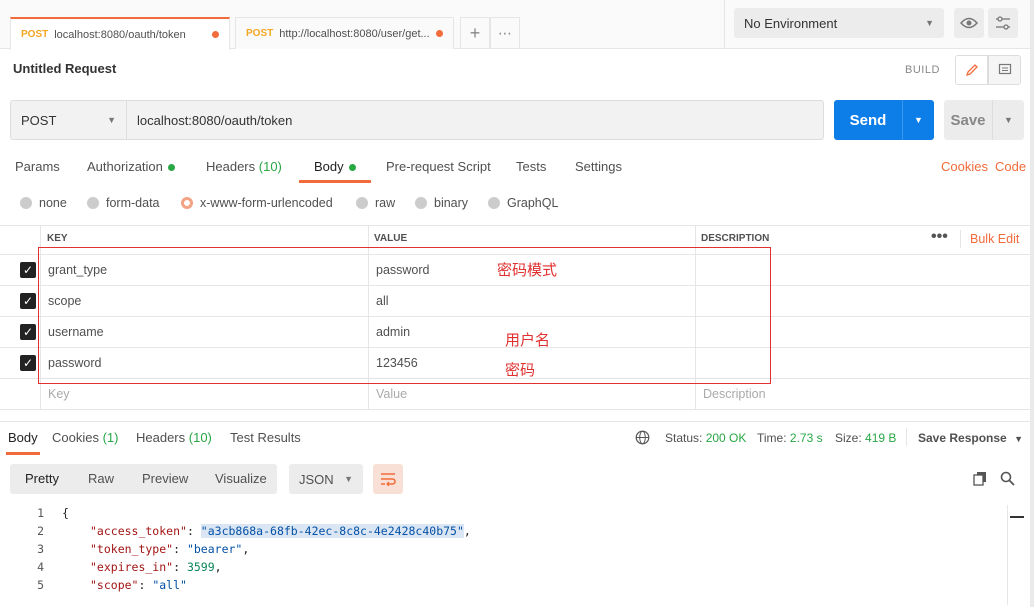 Image resolution: width=1034 pixels, height=607 pixels. I want to click on cookies-link: Cookies, so click(964, 166).